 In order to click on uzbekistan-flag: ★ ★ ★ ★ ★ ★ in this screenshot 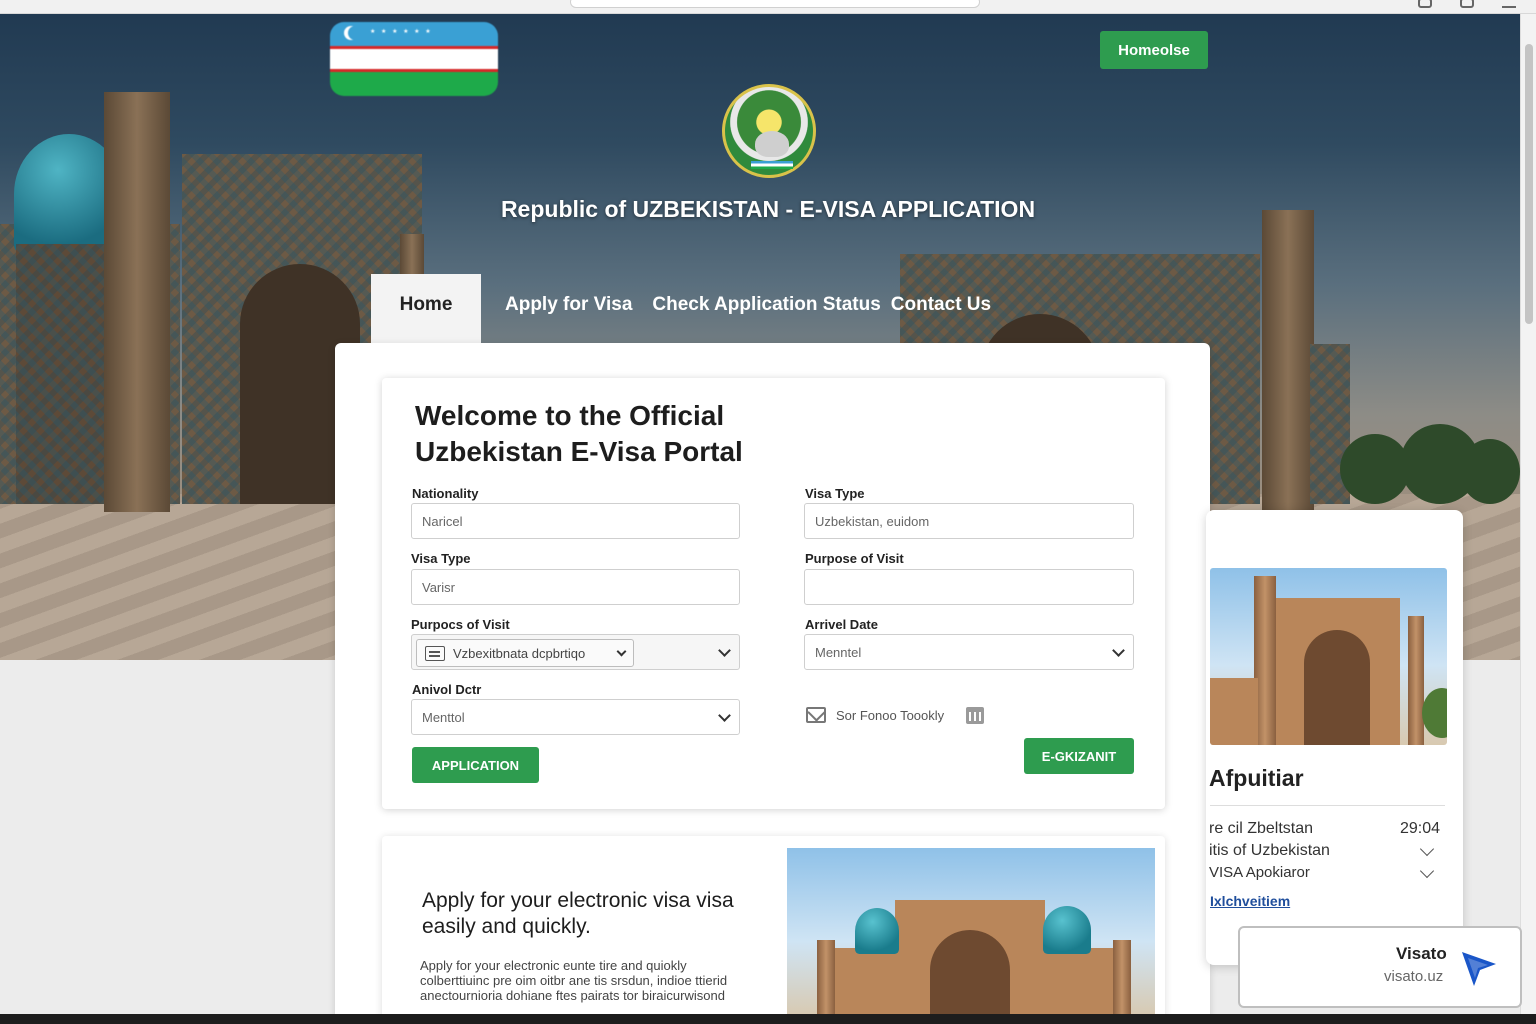, I will do `click(414, 59)`.